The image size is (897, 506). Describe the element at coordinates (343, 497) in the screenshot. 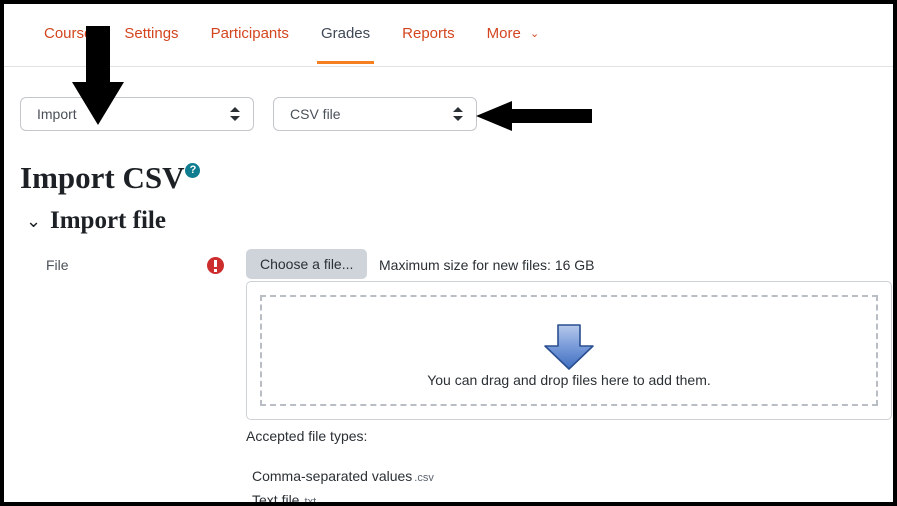

I see `list-item: Text file .txt` at that location.